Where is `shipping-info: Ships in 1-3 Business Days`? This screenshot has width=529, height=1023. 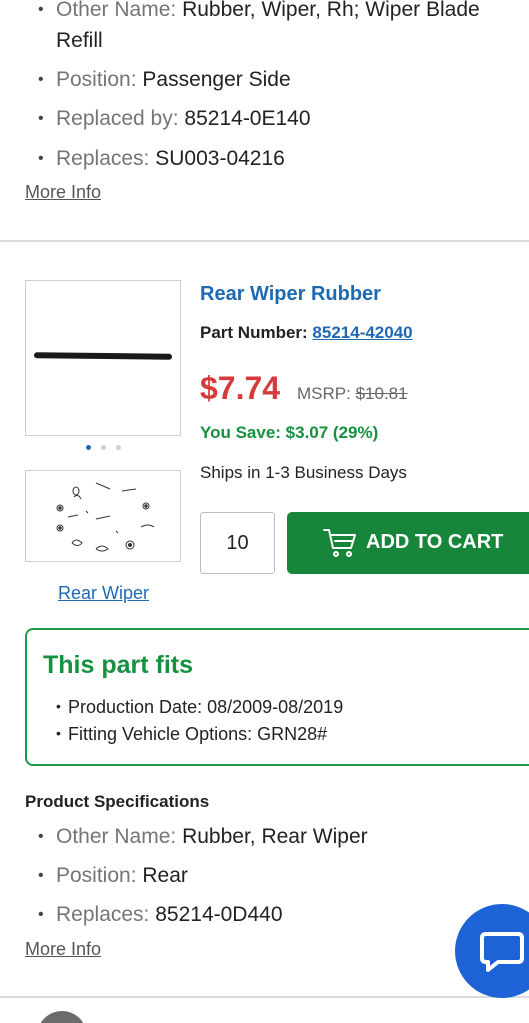
shipping-info: Ships in 1-3 Business Days is located at coordinates (303, 472).